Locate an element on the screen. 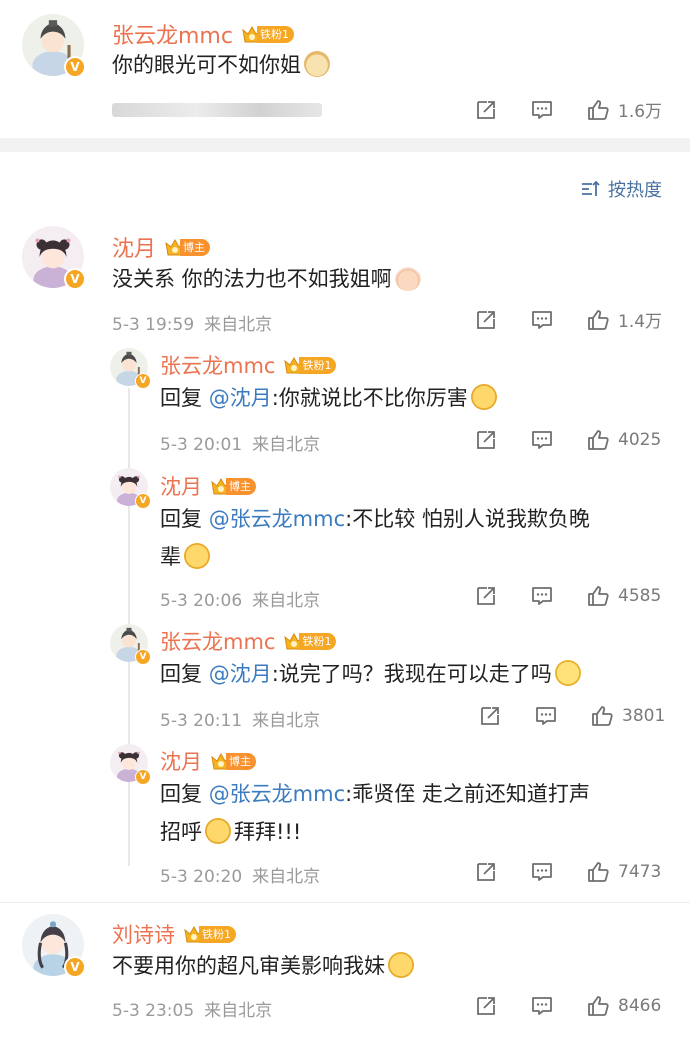 The height and width of the screenshot is (1041, 690). like-count: 3801 is located at coordinates (644, 716).